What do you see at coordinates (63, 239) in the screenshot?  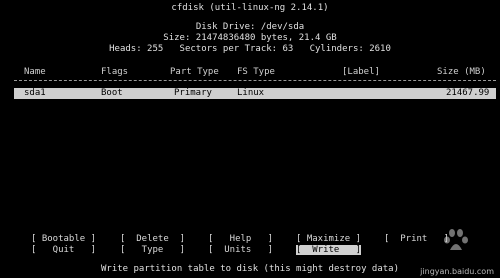 I see `bootable-button: [ Bootable ]` at bounding box center [63, 239].